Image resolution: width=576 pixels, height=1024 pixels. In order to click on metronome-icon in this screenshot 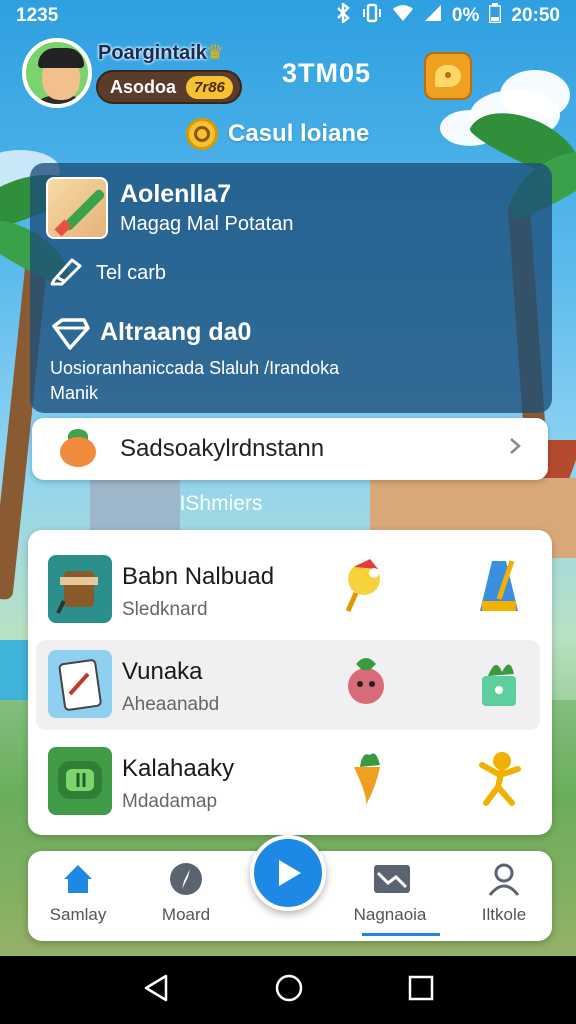, I will do `click(499, 585)`.